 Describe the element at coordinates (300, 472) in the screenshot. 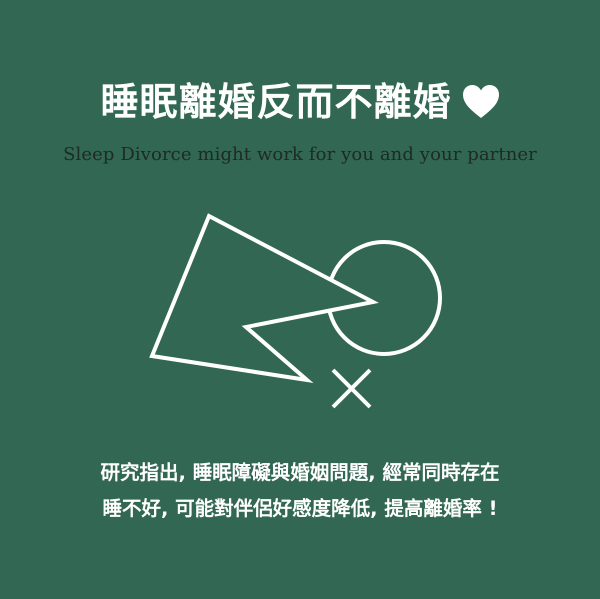

I see `body-line-1: 研究指出, 睡眠障礙與婚姻問題, 經常同時存在` at that location.